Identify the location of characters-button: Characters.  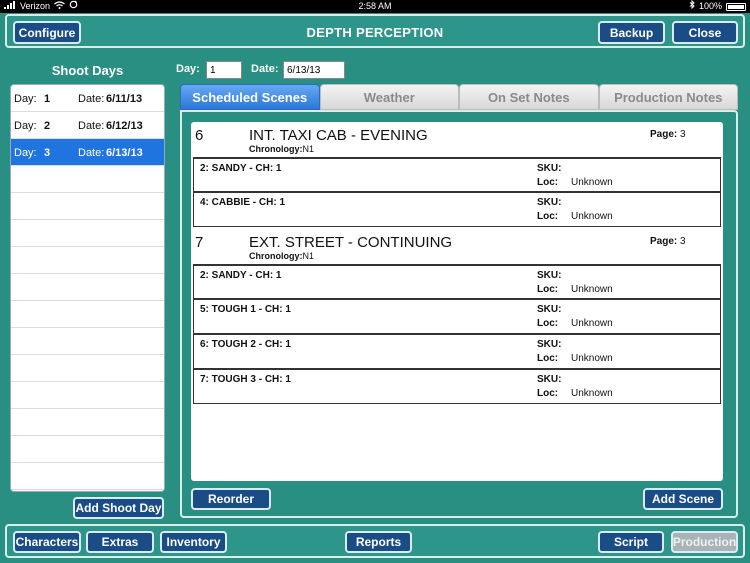
(47, 542).